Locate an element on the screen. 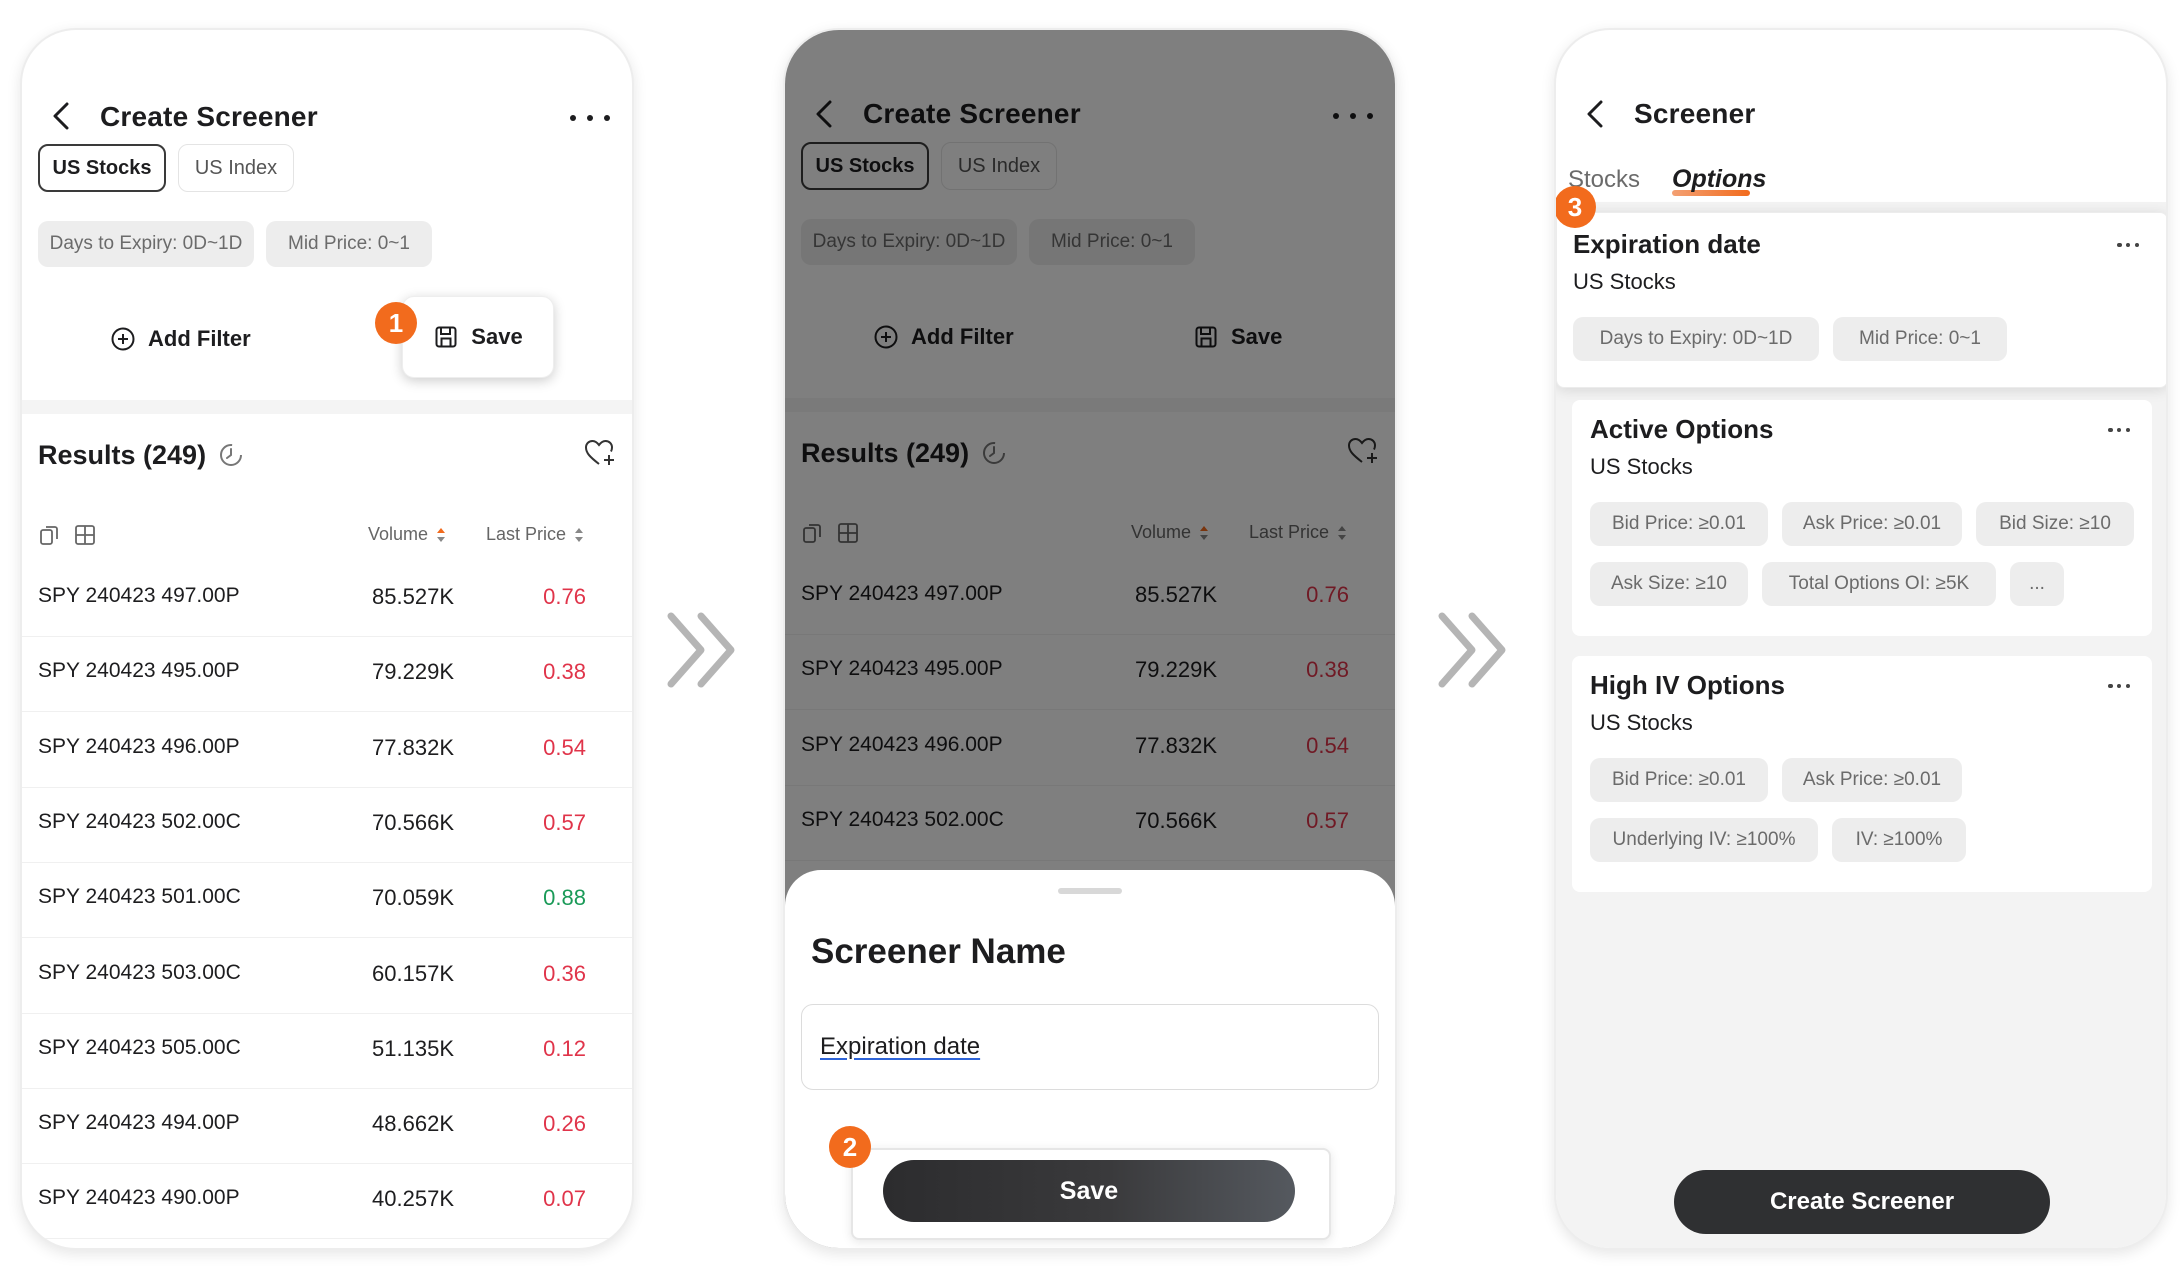 The image size is (2184, 1266). volume-value: 51.135K is located at coordinates (413, 1048).